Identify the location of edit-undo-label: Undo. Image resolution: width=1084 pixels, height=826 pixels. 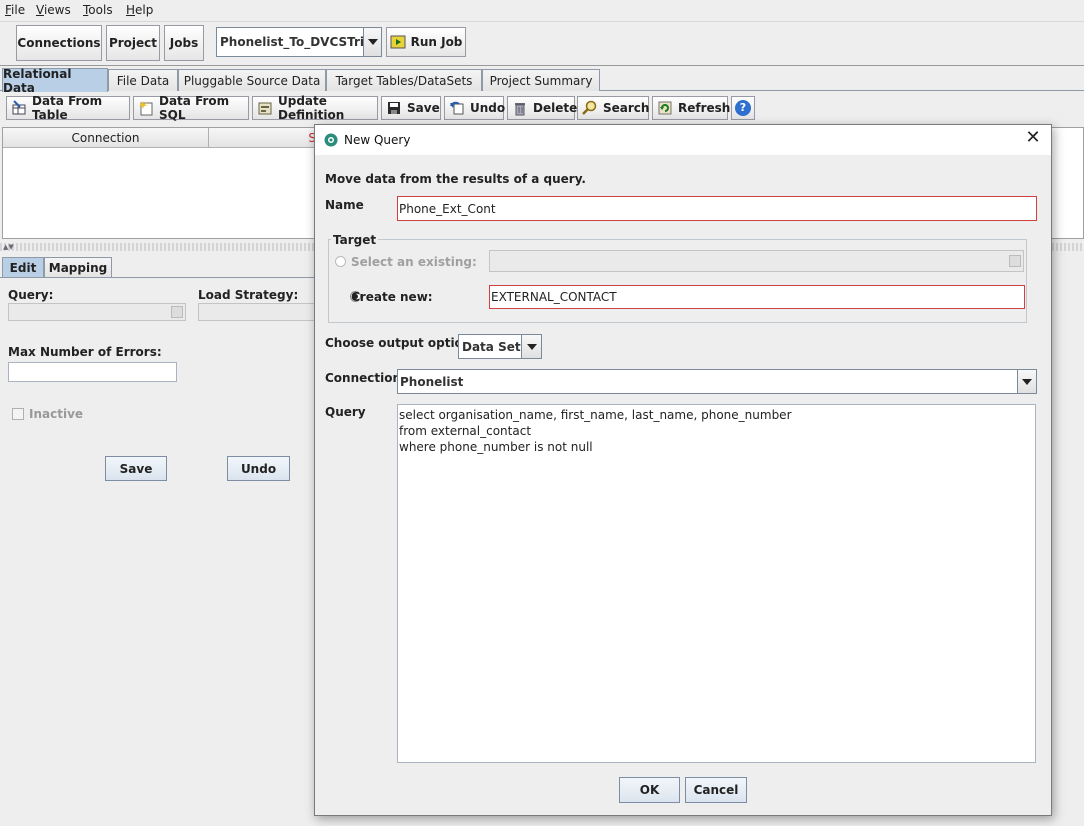
(258, 468).